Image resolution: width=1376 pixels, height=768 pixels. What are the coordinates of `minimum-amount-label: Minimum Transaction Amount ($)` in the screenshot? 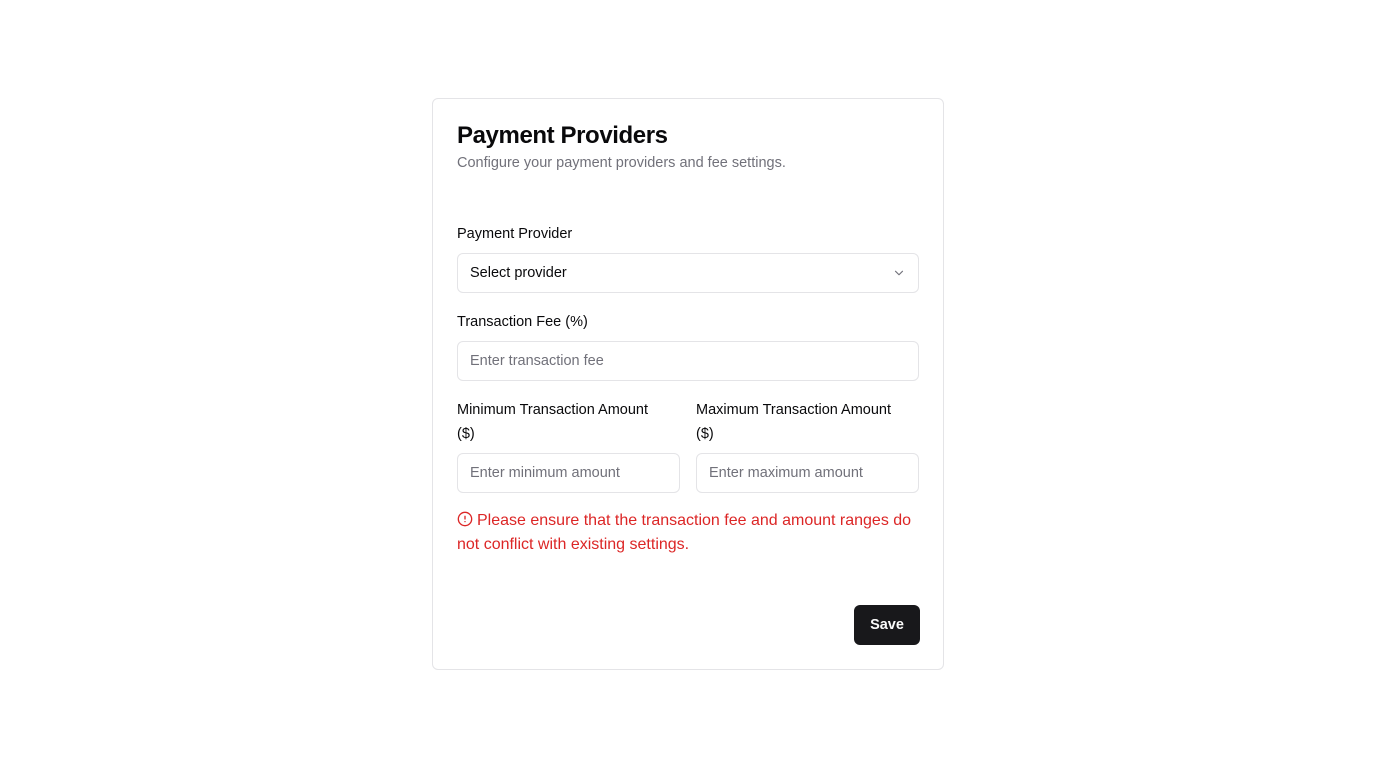 It's located at (567, 422).